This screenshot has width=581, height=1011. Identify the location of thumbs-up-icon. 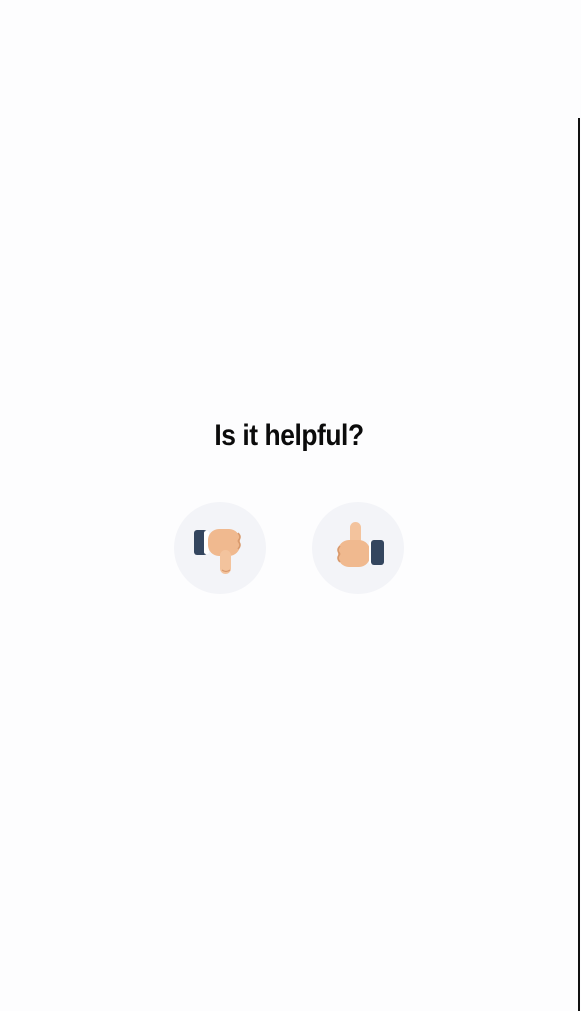
(358, 548).